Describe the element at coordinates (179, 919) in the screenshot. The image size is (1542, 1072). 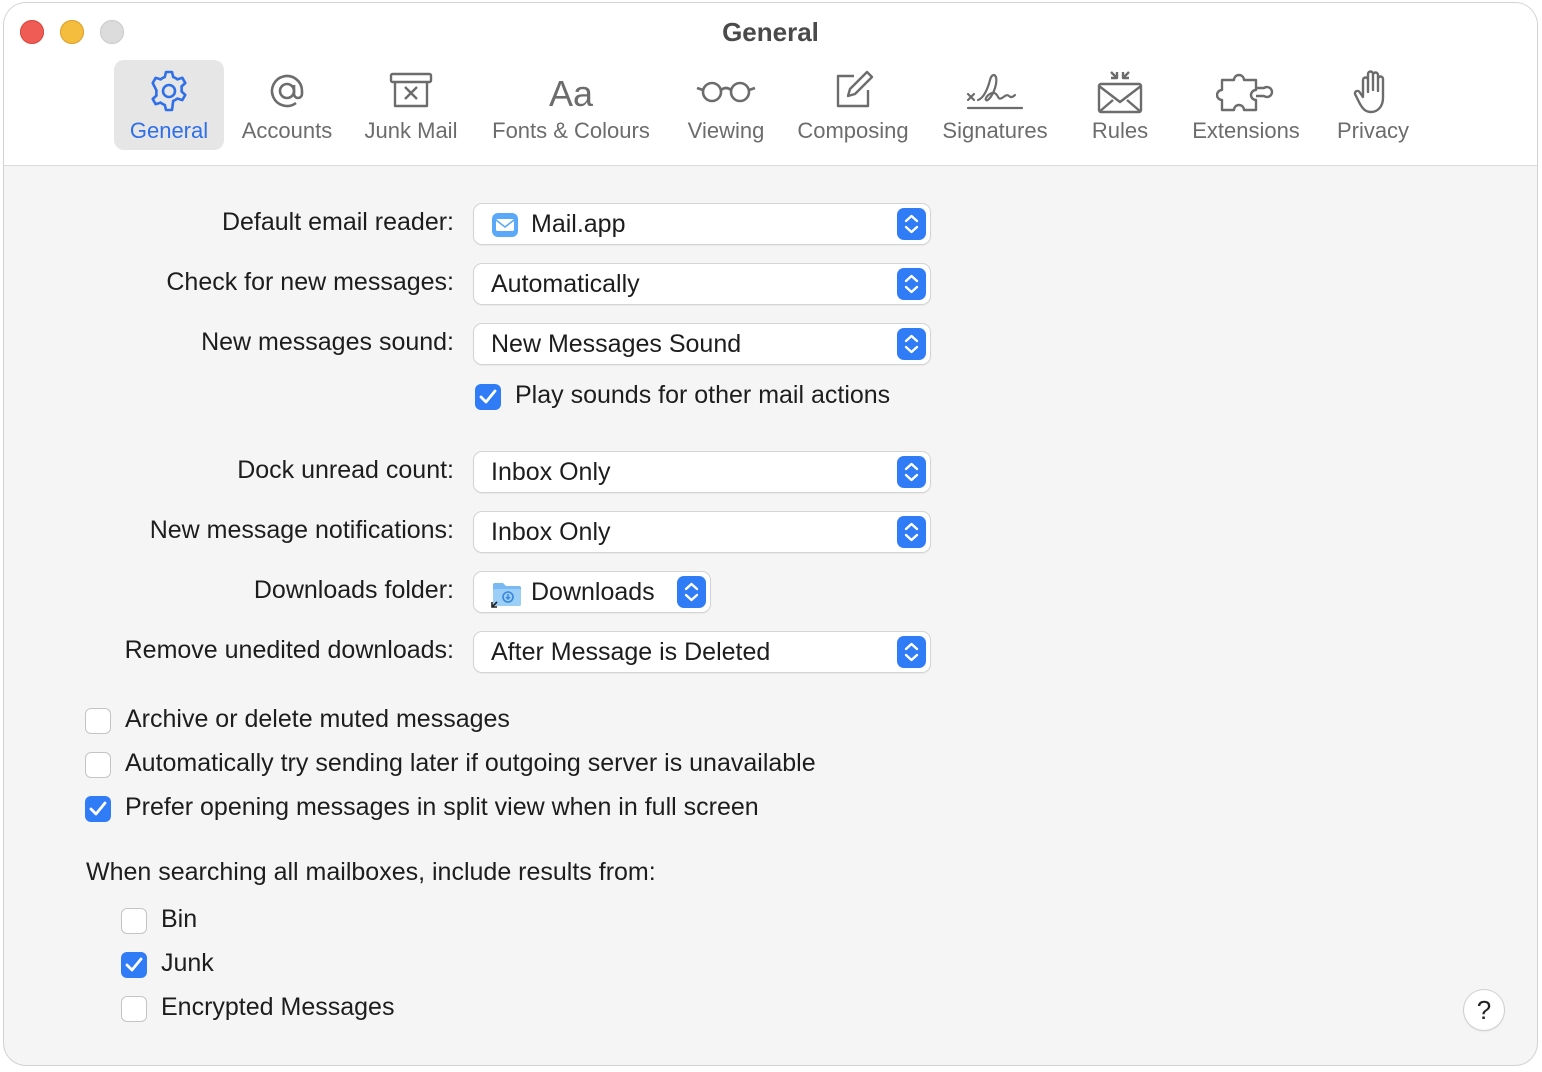
I see `checkbox-label: Bin` at that location.